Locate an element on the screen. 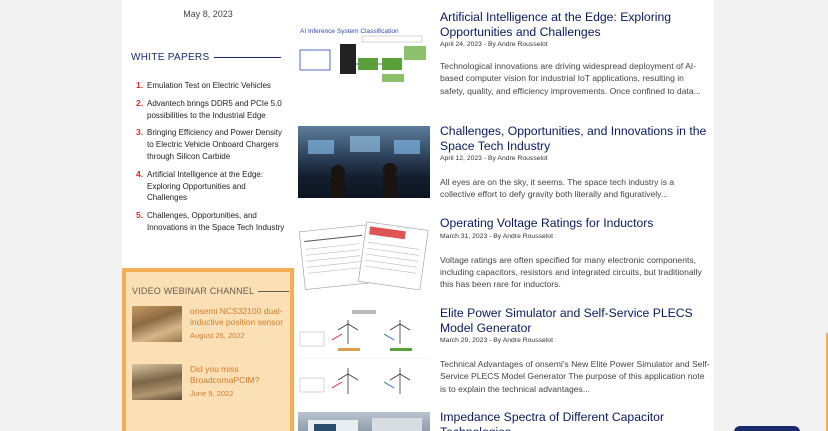  ai-diagram-graphic is located at coordinates (362, 58).